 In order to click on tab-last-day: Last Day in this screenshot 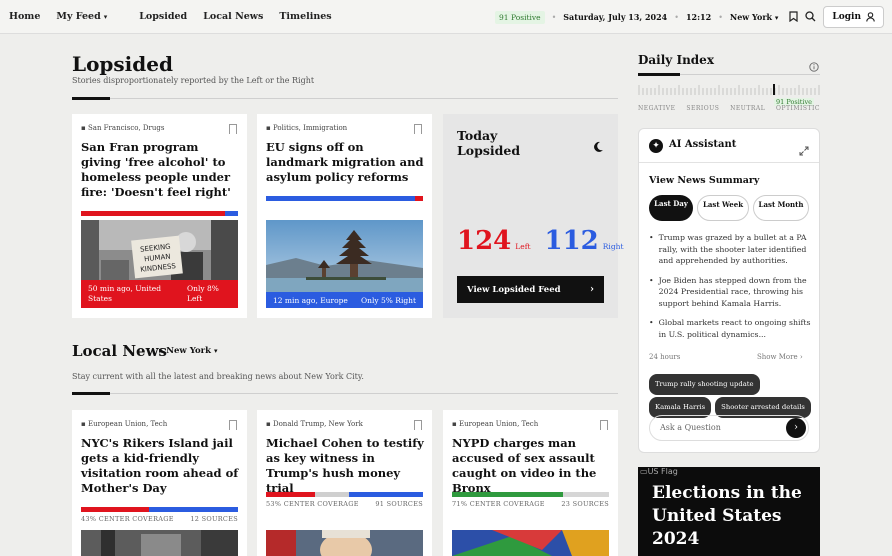, I will do `click(671, 208)`.